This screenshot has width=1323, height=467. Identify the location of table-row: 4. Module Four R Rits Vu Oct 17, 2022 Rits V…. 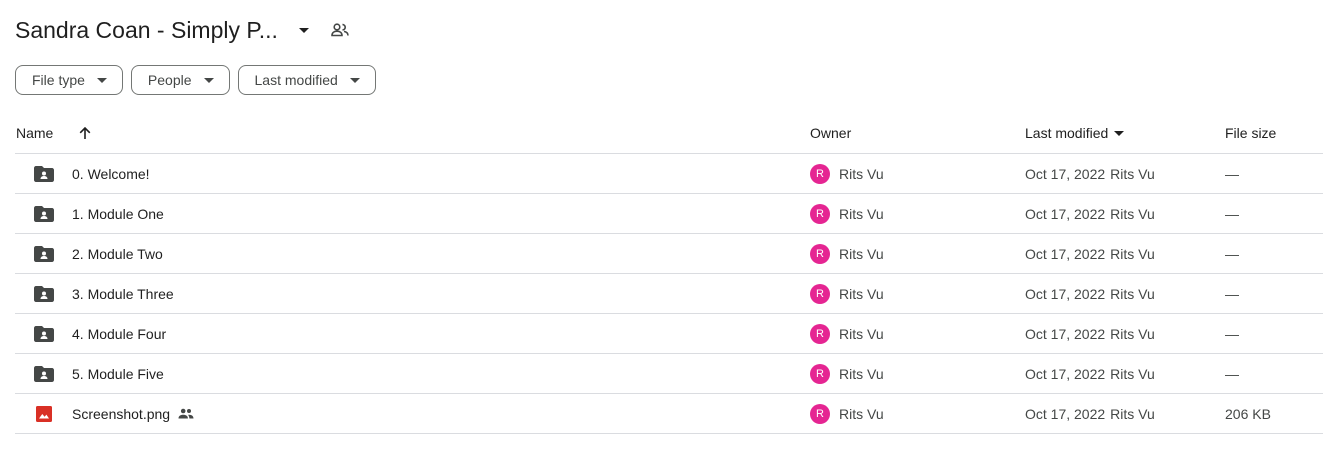
(669, 334).